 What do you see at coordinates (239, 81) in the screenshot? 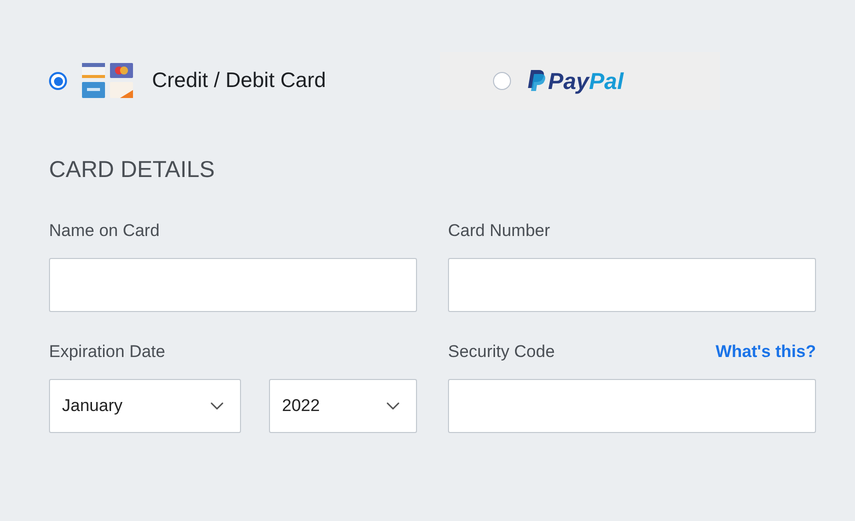
I see `payment-option-label: Credit / Debit Card` at bounding box center [239, 81].